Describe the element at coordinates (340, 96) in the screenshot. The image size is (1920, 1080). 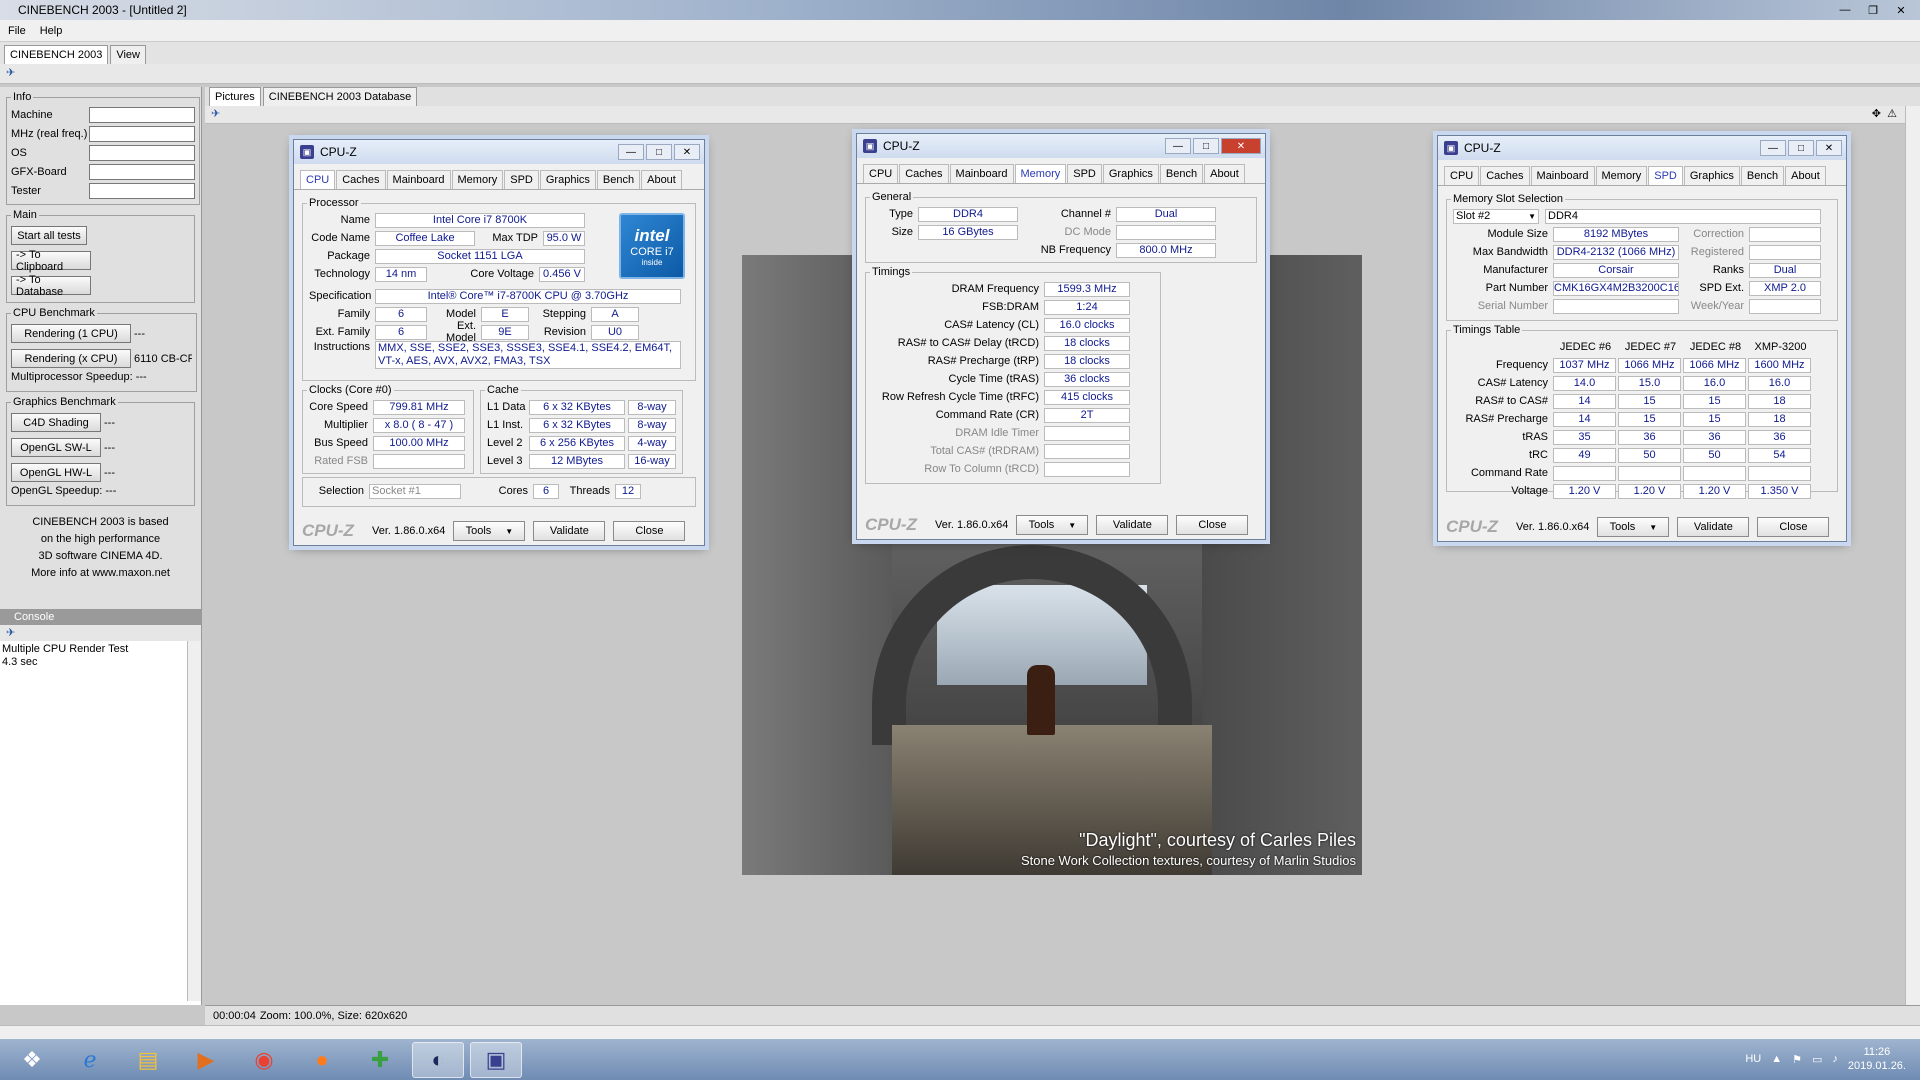
I see `tab-database: CINEBENCH 2003 Database` at that location.